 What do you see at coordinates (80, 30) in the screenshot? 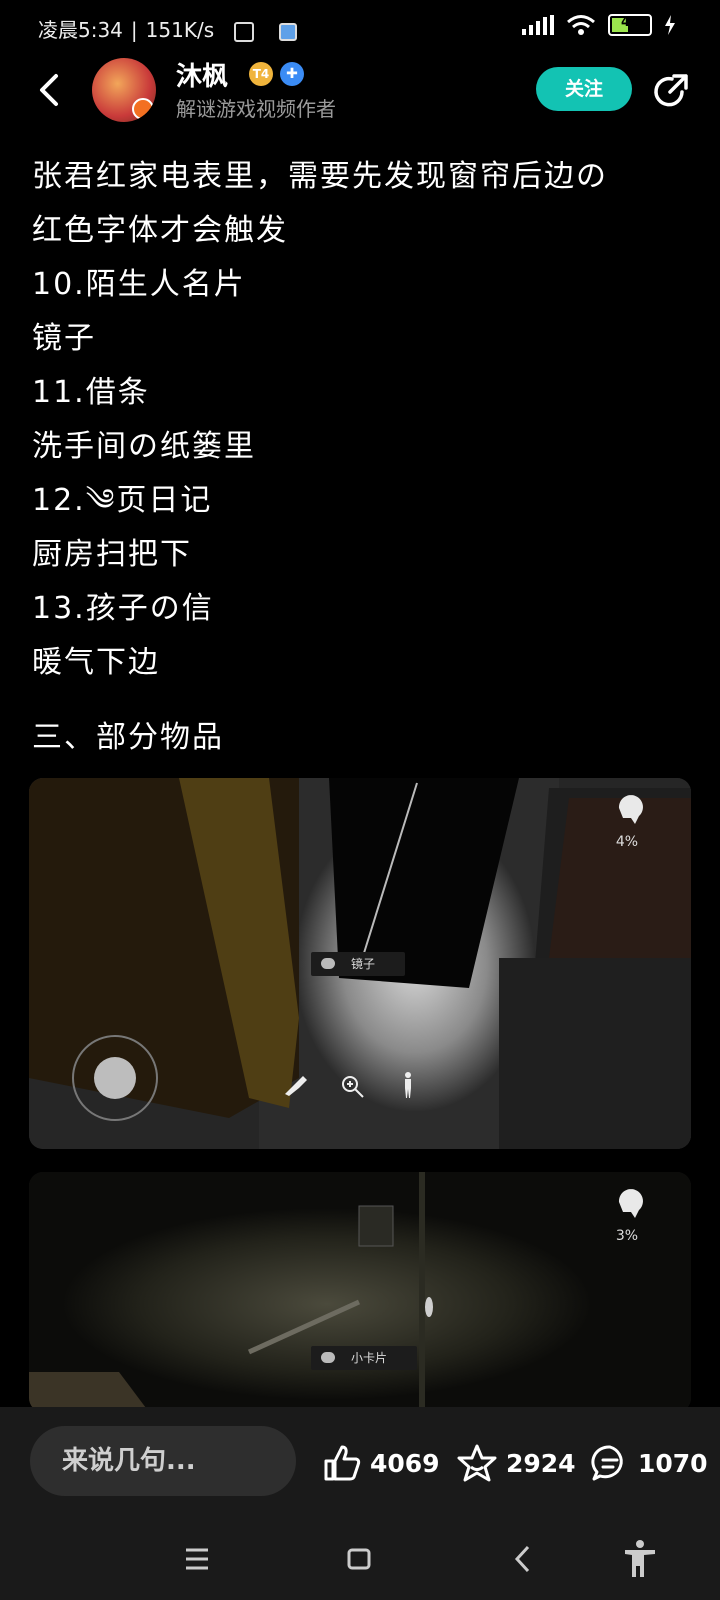
I see `status-time: 凌晨5:34` at bounding box center [80, 30].